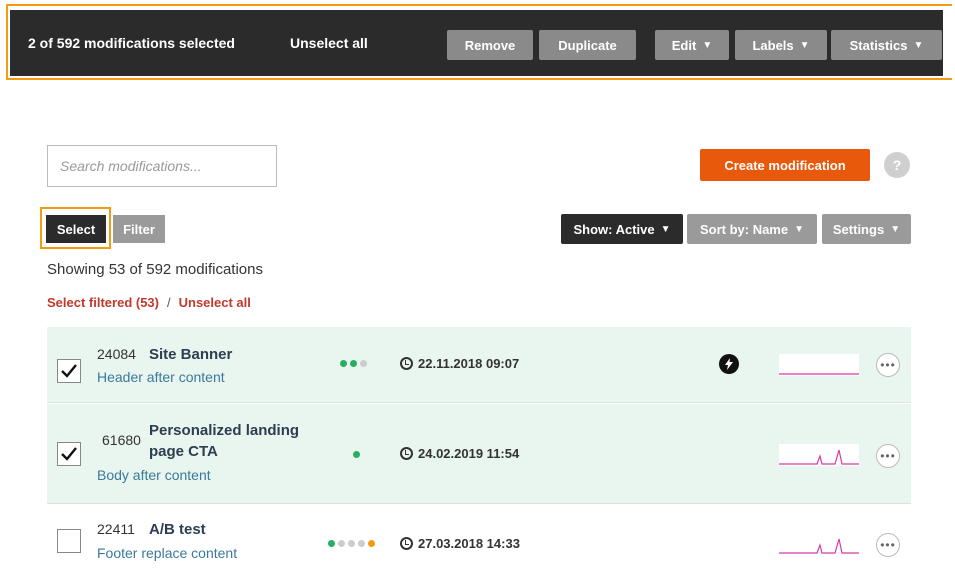  Describe the element at coordinates (155, 269) in the screenshot. I see `showing-count: Showing 53 of 592 modifications` at that location.